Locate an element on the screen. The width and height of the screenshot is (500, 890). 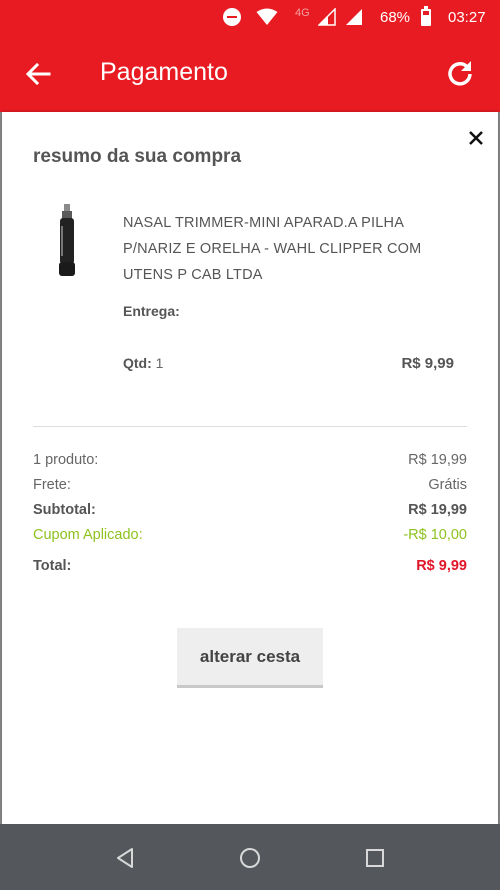
coupon-value: -R$ 10,00 is located at coordinates (435, 535).